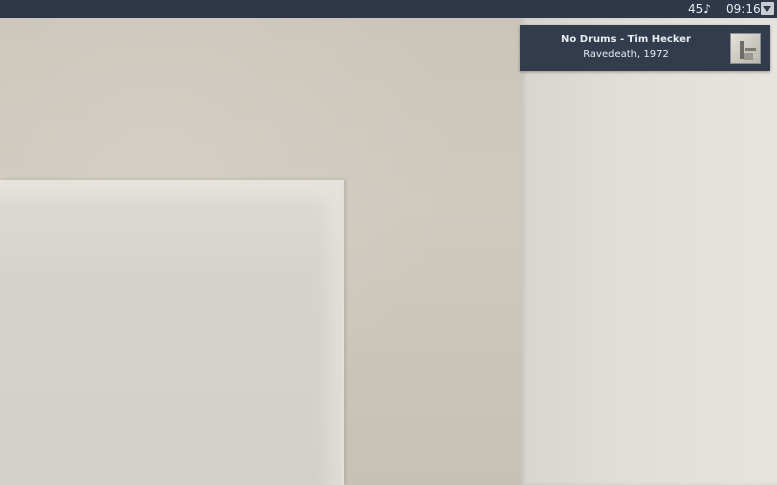  Describe the element at coordinates (388, 9) in the screenshot. I see `top-panel: 45♪ 09:16` at that location.